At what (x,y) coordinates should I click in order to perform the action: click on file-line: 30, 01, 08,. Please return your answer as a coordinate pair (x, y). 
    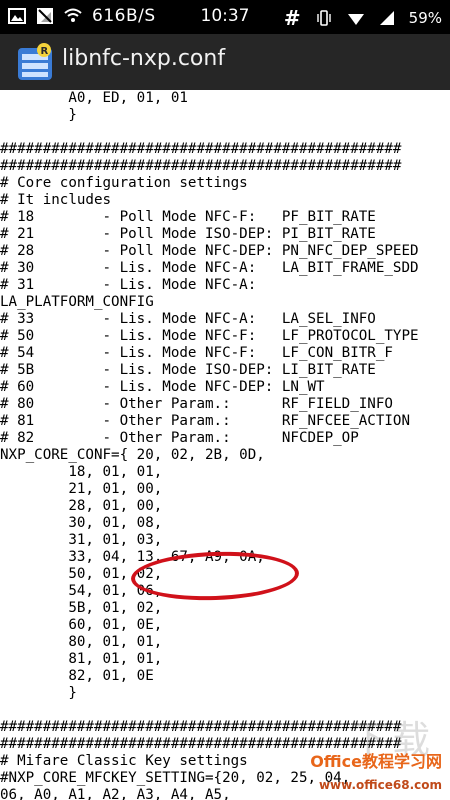
    Looking at the image, I should click on (81, 523).